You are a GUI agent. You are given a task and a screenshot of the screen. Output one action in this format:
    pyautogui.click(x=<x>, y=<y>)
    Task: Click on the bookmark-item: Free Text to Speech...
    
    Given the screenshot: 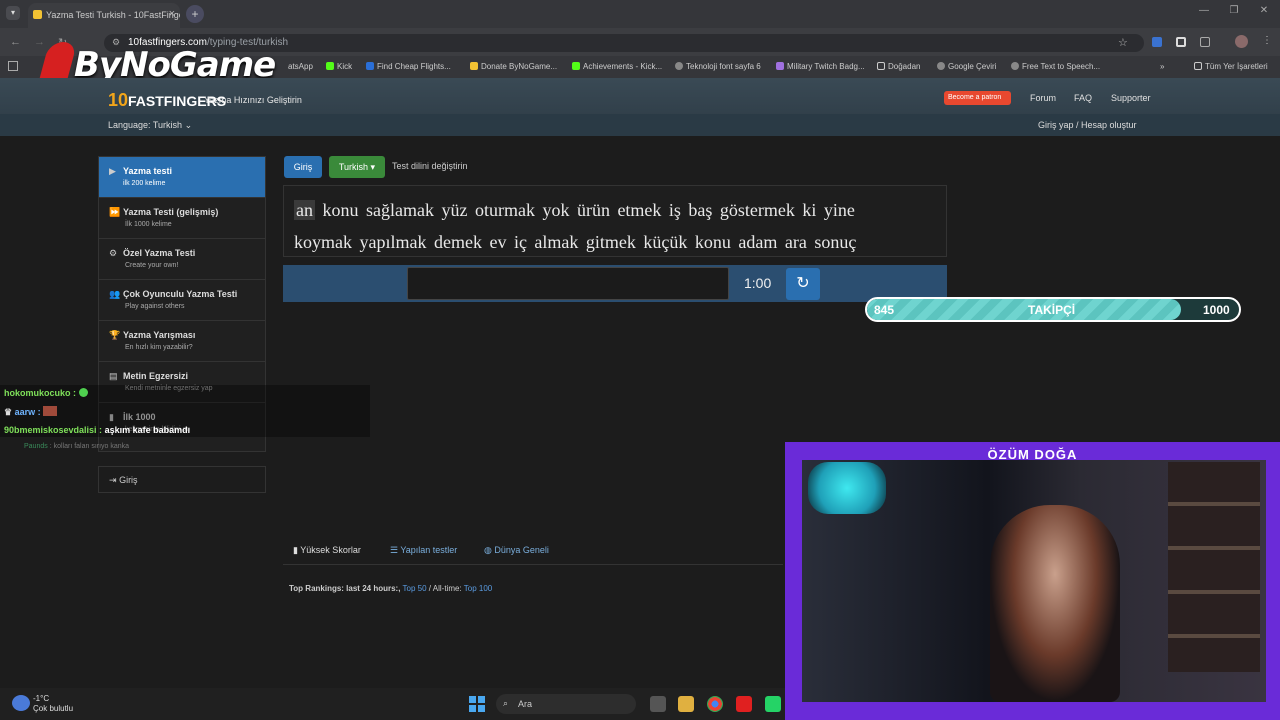 What is the action you would take?
    pyautogui.click(x=1055, y=66)
    